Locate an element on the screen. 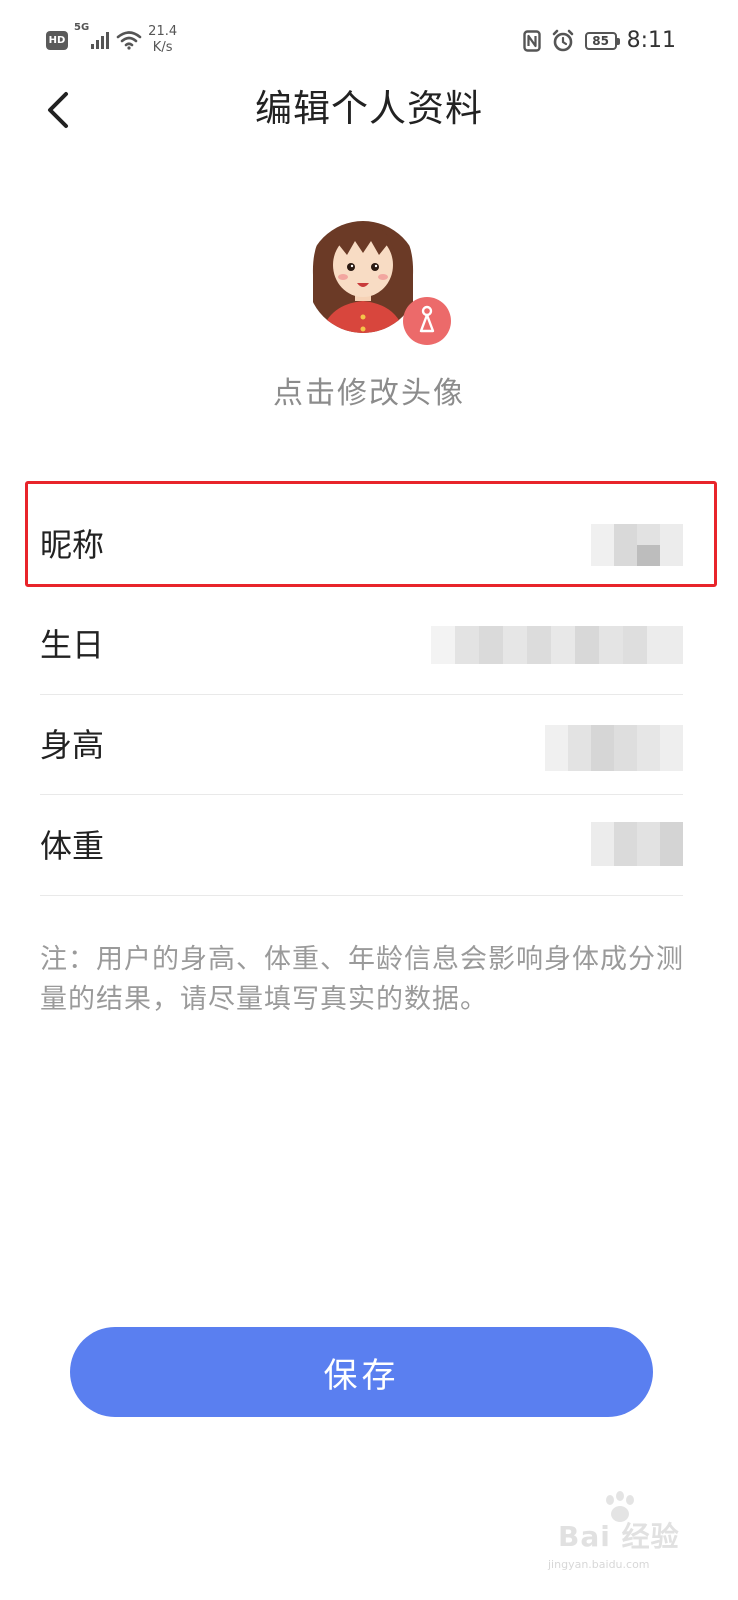 This screenshot has height=1600, width=738. baidu-watermark: Bai 经验 jingyan.baidu.com is located at coordinates (623, 1535).